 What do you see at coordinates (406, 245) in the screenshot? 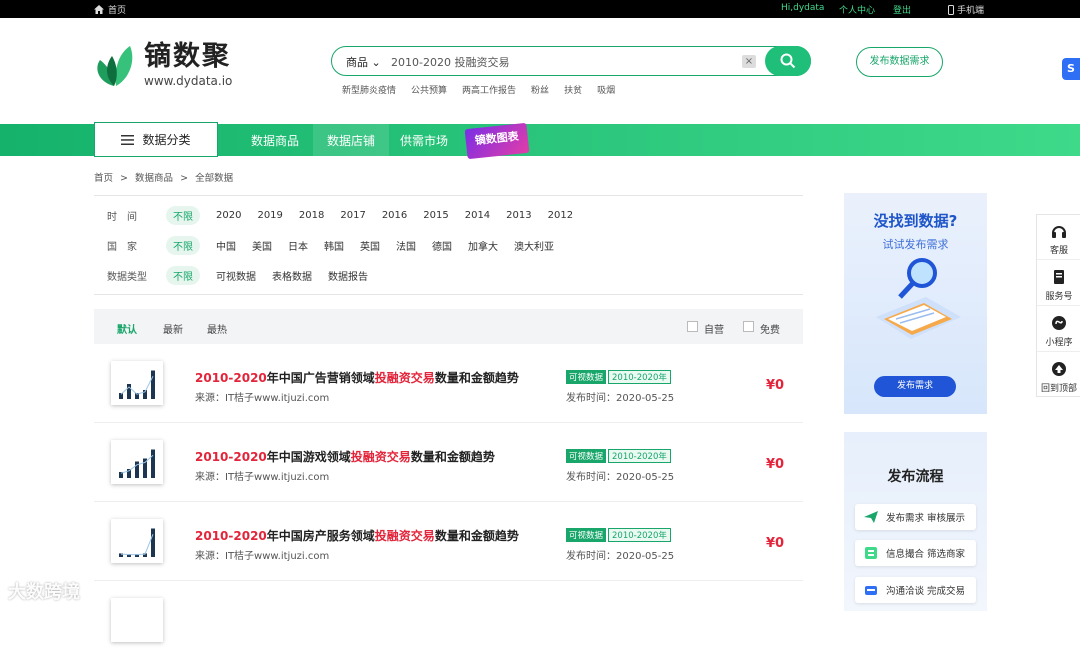
I see `filter-option: 法国` at bounding box center [406, 245].